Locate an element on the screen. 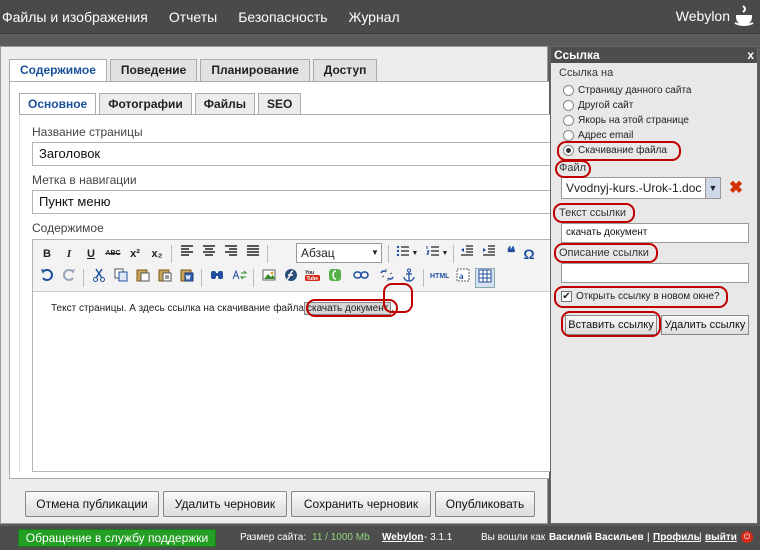  svg-text: a is located at coordinates (461, 276).